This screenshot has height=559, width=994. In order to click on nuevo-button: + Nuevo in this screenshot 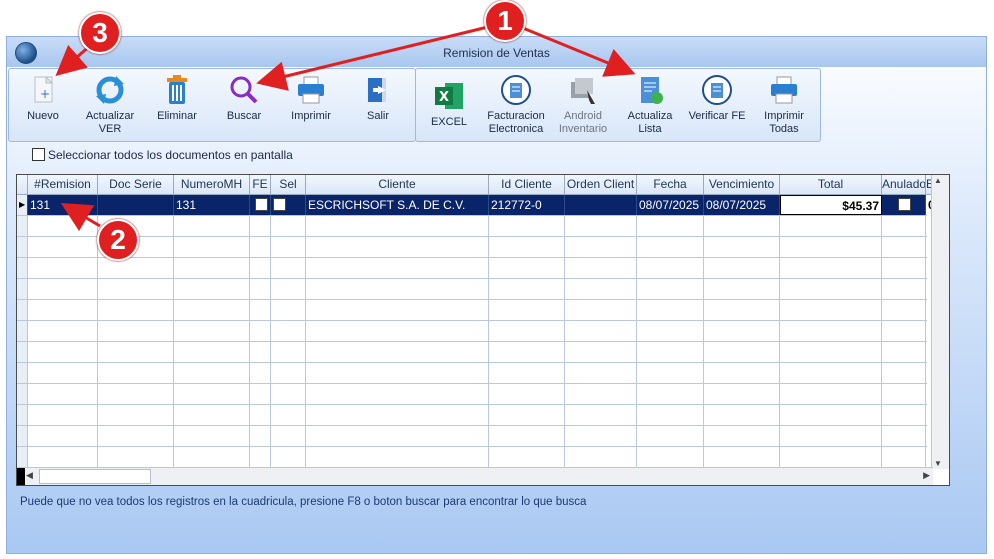, I will do `click(43, 98)`.